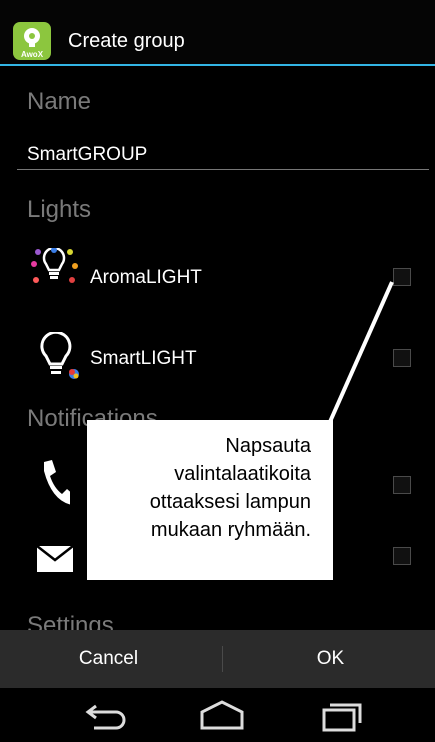 The width and height of the screenshot is (435, 742). I want to click on home-icon, so click(222, 715).